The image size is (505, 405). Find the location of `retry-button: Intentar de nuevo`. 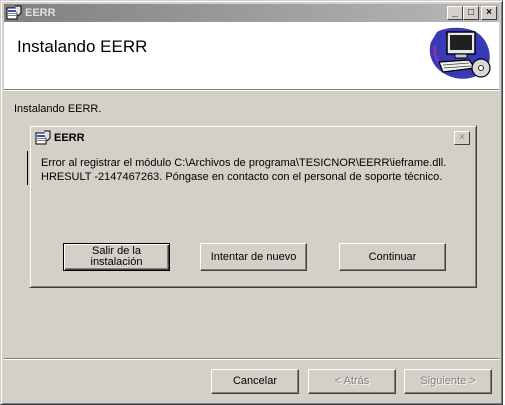

retry-button: Intentar de nuevo is located at coordinates (253, 257).